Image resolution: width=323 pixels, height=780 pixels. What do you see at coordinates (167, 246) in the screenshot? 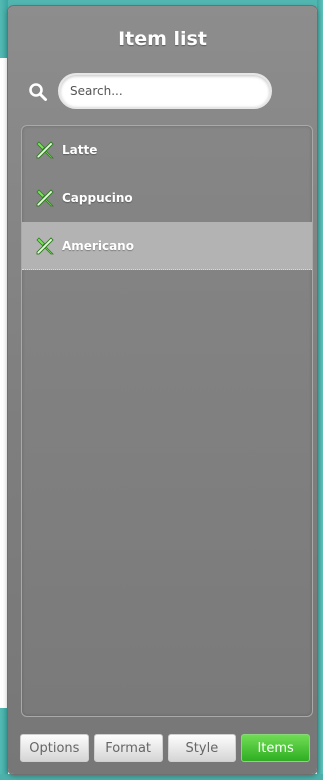
I see `list-item-selected: Americano` at bounding box center [167, 246].